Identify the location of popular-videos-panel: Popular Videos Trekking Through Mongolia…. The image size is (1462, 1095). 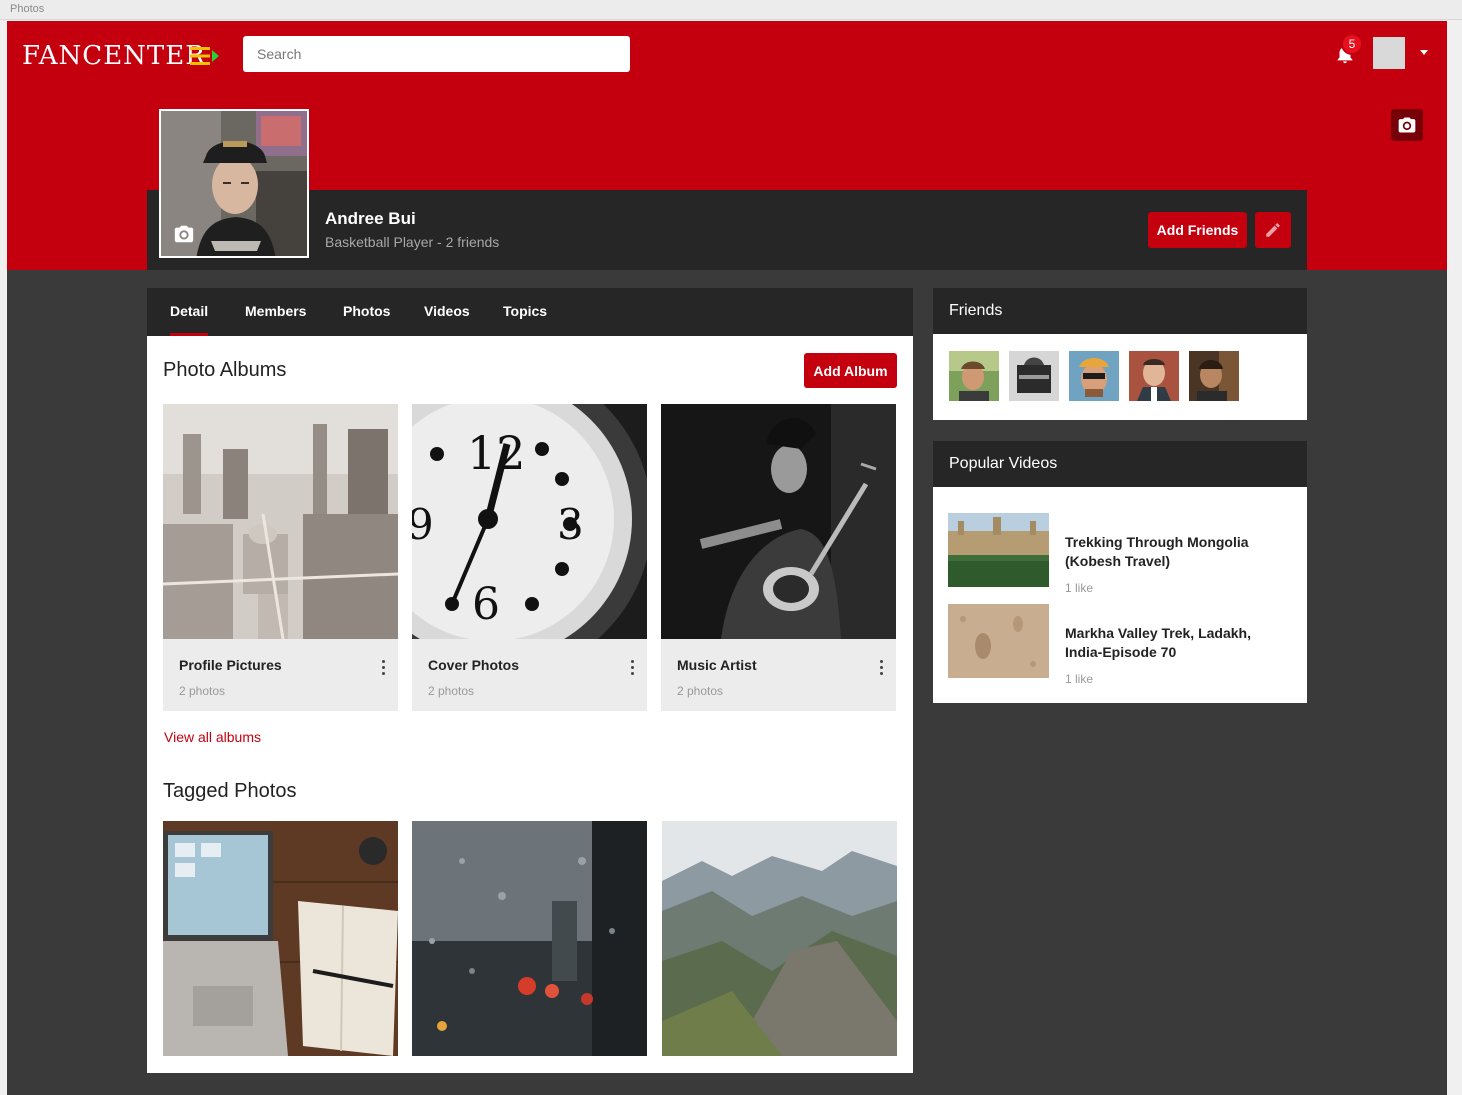
(1120, 572).